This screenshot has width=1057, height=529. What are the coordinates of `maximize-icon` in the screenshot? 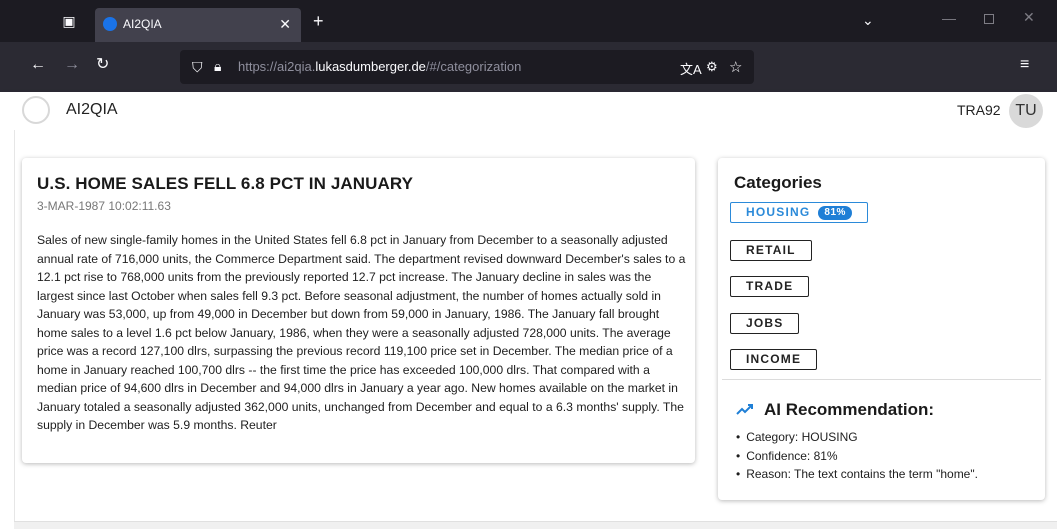 It's located at (989, 19).